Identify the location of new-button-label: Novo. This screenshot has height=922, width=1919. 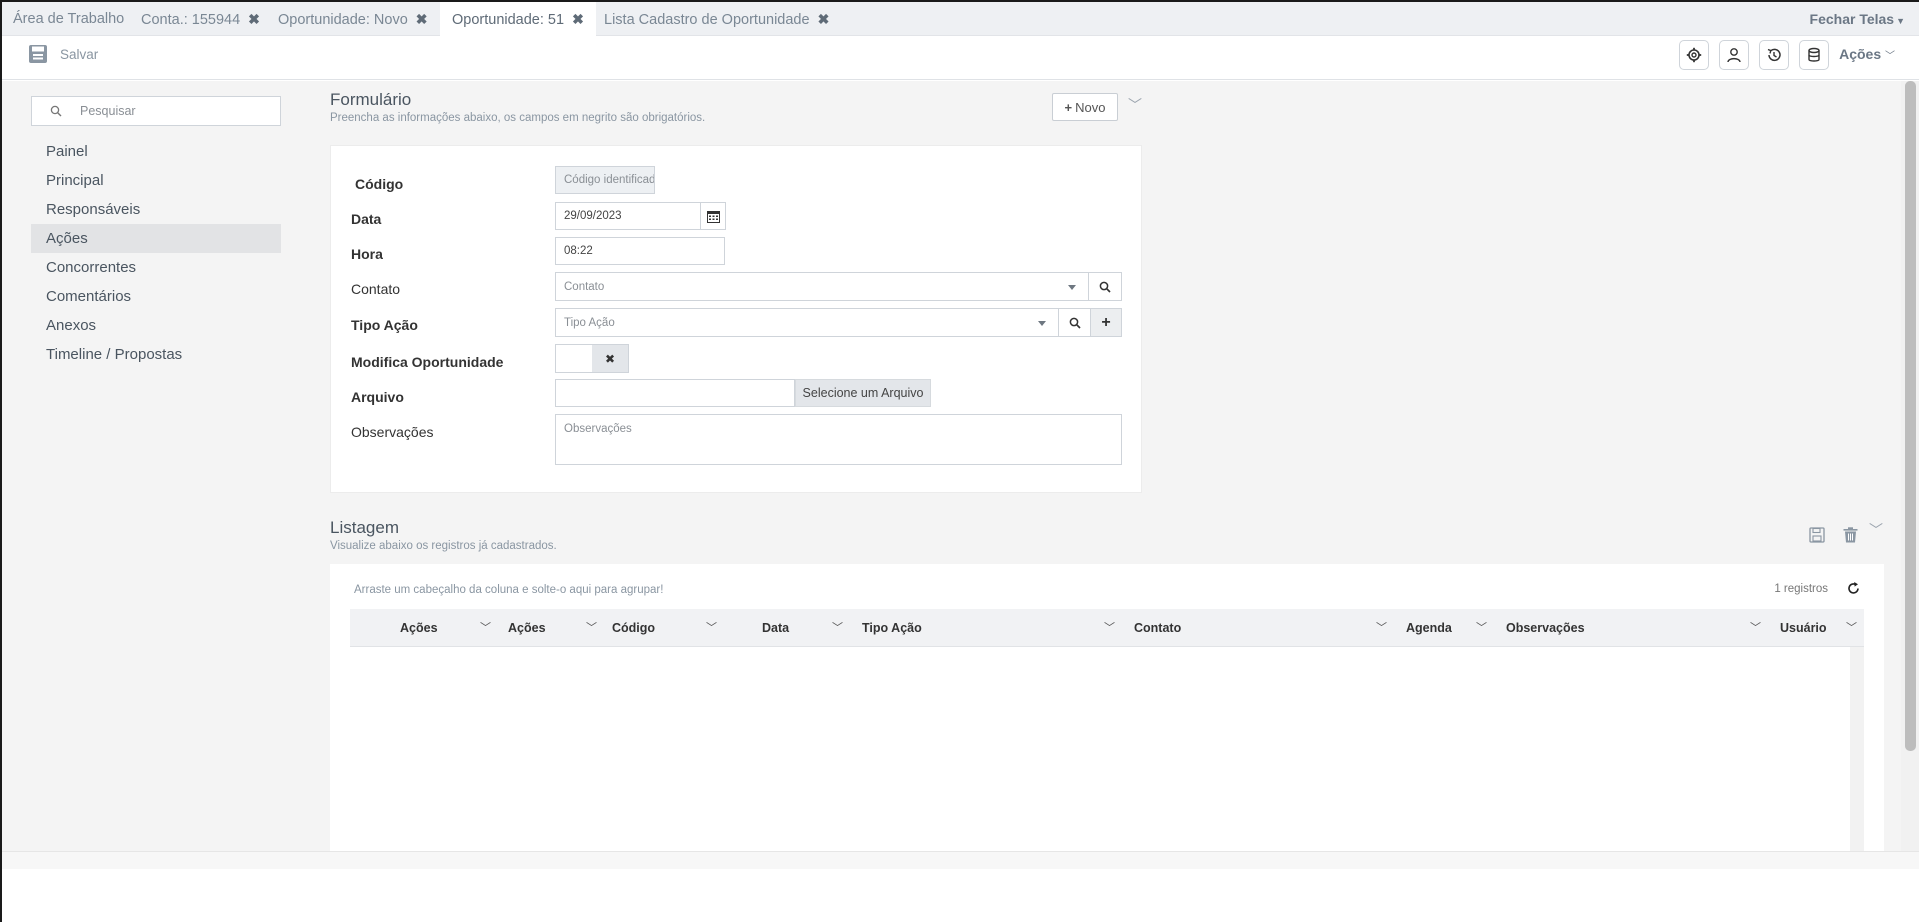
(1090, 107).